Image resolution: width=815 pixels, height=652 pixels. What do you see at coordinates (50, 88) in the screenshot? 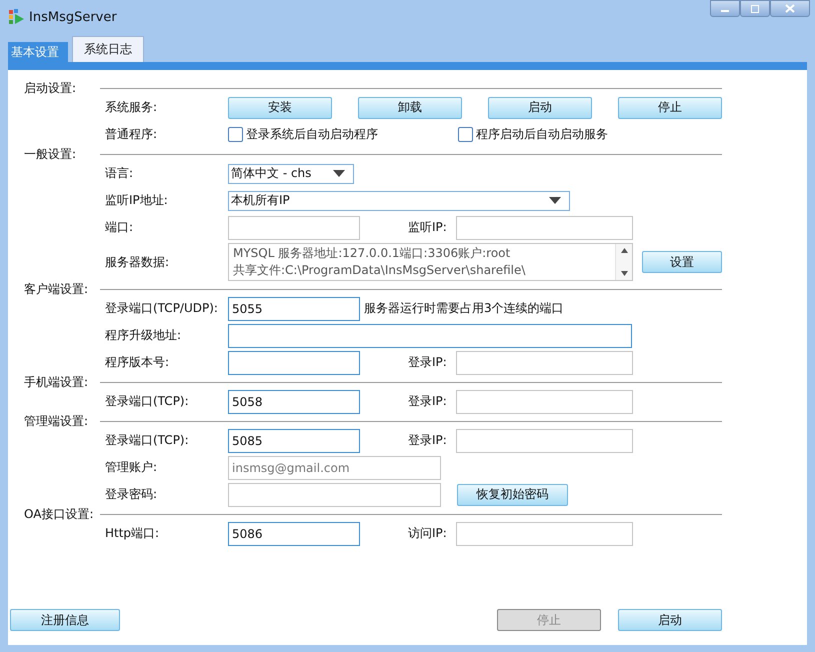
I see `section-heading: 启动设置:` at bounding box center [50, 88].